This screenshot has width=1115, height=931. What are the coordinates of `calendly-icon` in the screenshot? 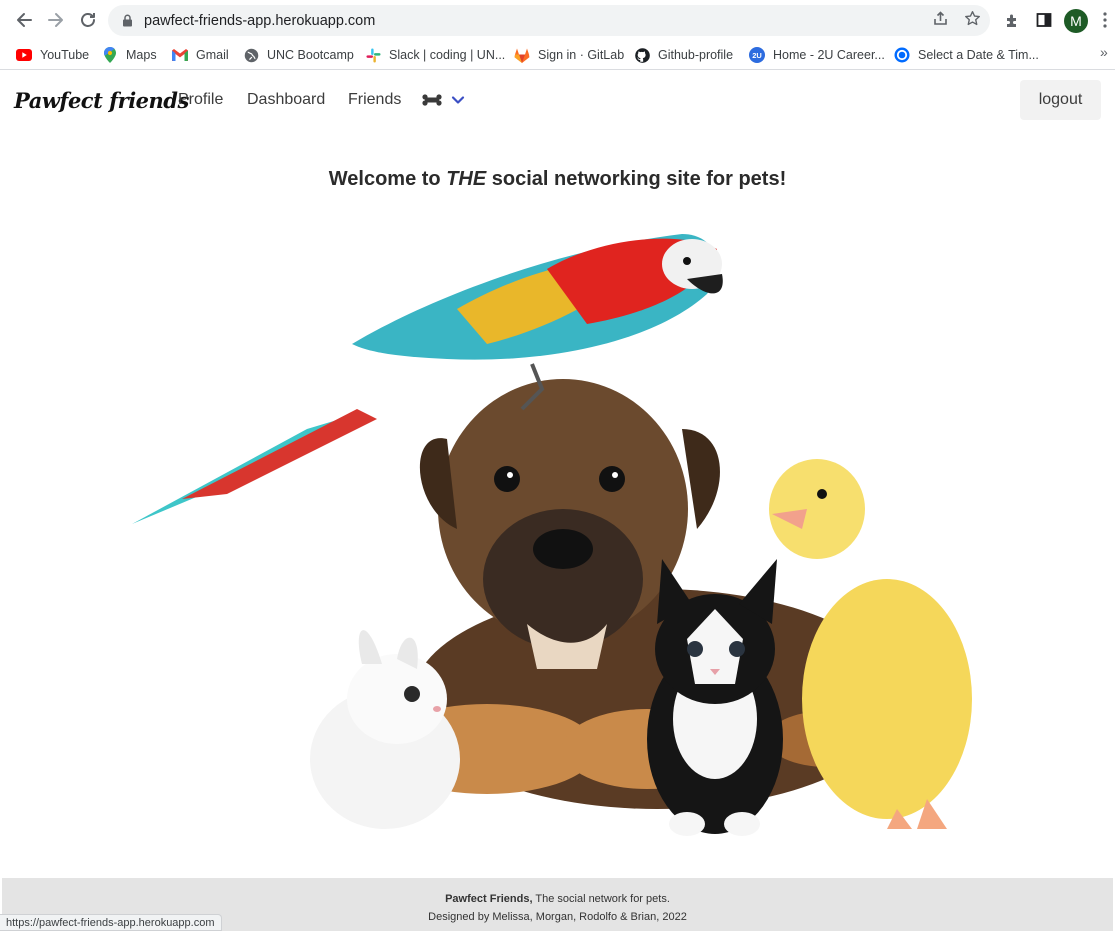 It's located at (902, 55).